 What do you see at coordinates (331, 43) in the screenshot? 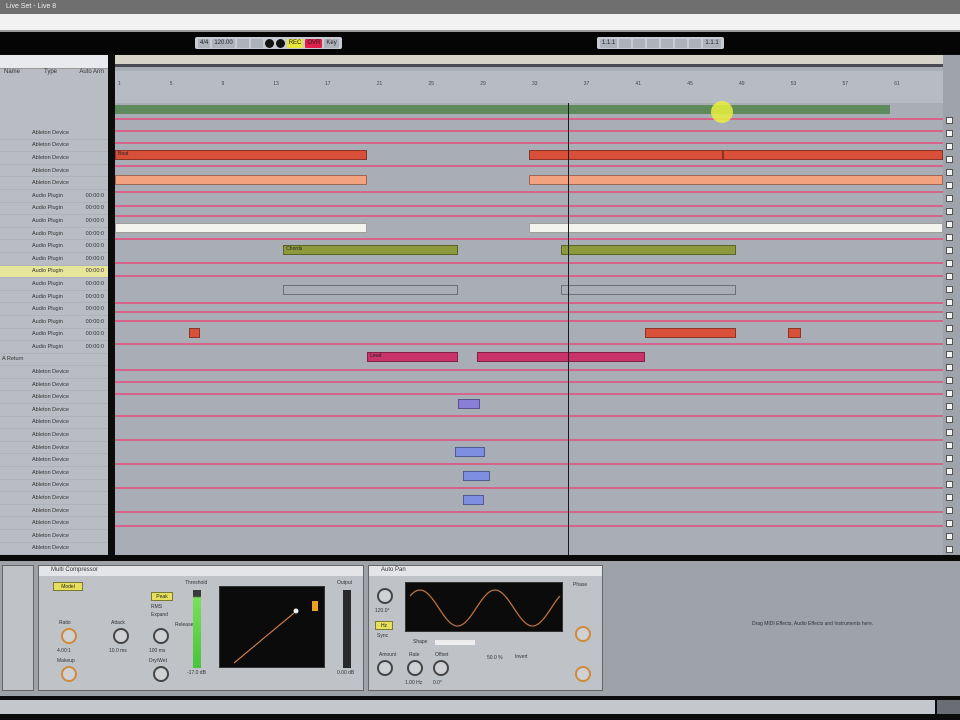
I see `transport-left-button: Key` at bounding box center [331, 43].